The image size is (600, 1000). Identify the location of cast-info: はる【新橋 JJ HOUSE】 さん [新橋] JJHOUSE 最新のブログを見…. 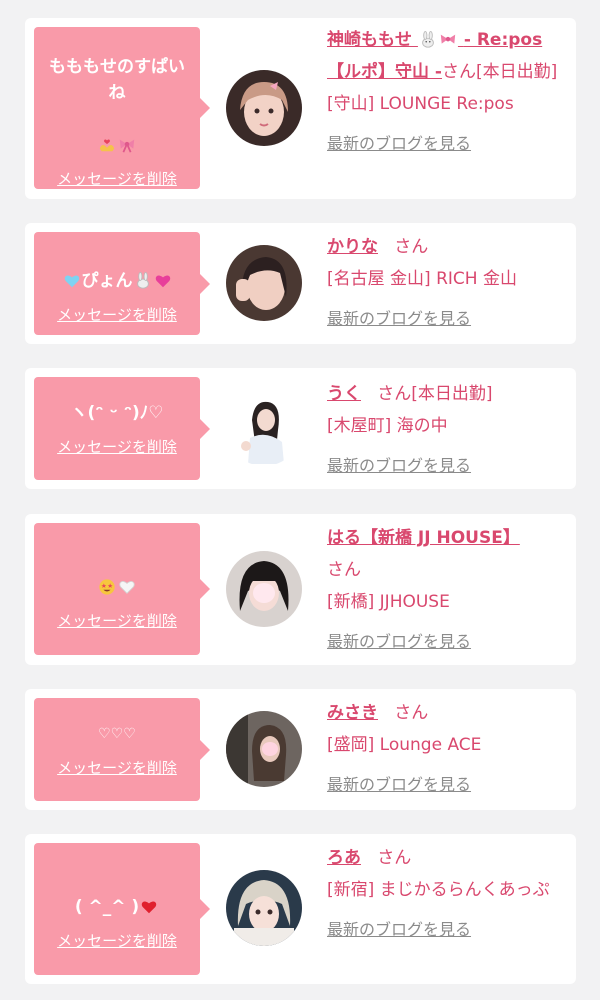
(447, 590).